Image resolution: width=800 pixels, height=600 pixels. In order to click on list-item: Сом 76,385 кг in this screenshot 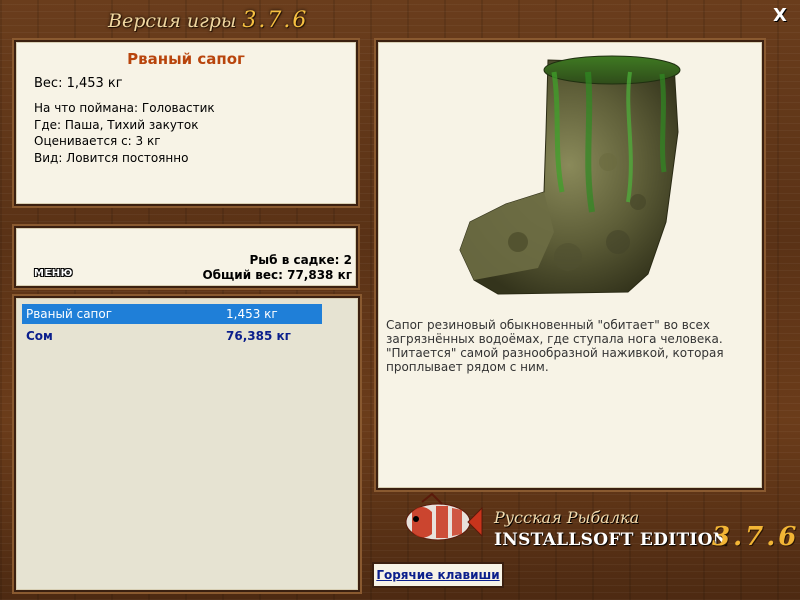, I will do `click(172, 336)`.